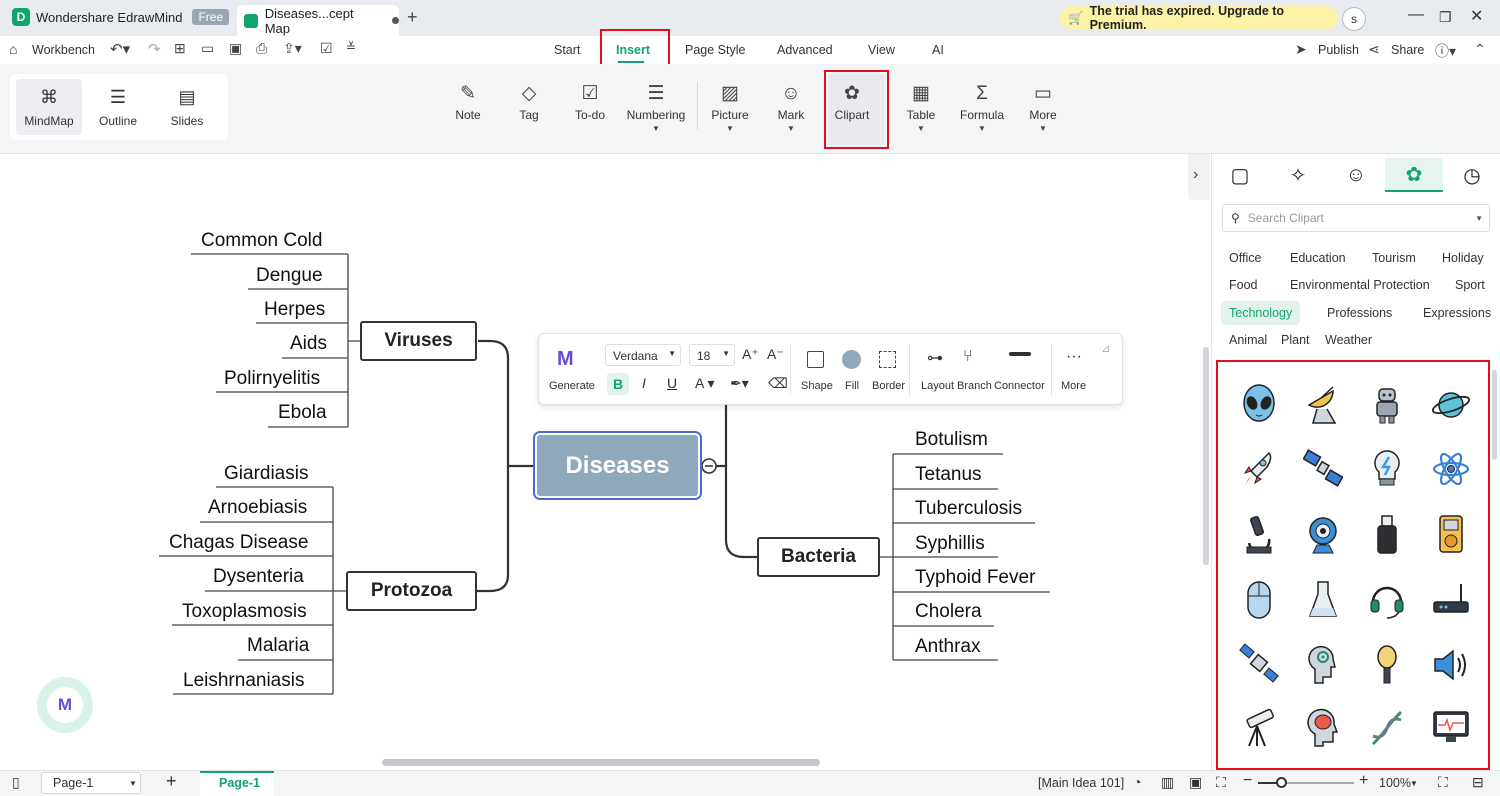 This screenshot has width=1500, height=796. Describe the element at coordinates (1445, 51) in the screenshot. I see `help-icon: ⓘ▾` at that location.